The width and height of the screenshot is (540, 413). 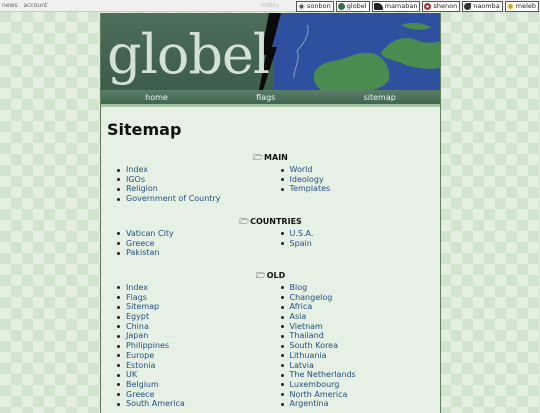 What do you see at coordinates (194, 346) in the screenshot?
I see `sitemap-link: Philippines` at bounding box center [194, 346].